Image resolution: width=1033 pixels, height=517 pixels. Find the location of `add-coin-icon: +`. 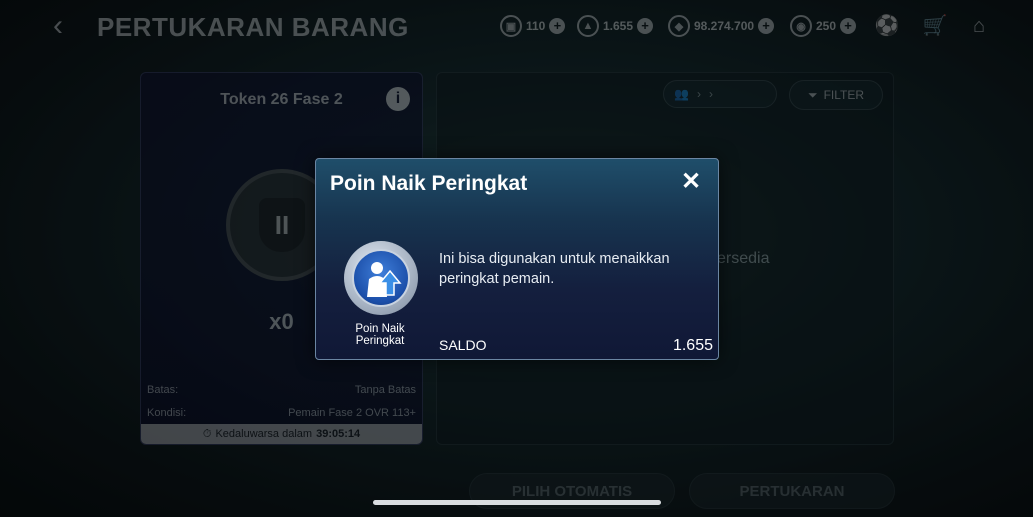

add-coin-icon: + is located at coordinates (766, 26).